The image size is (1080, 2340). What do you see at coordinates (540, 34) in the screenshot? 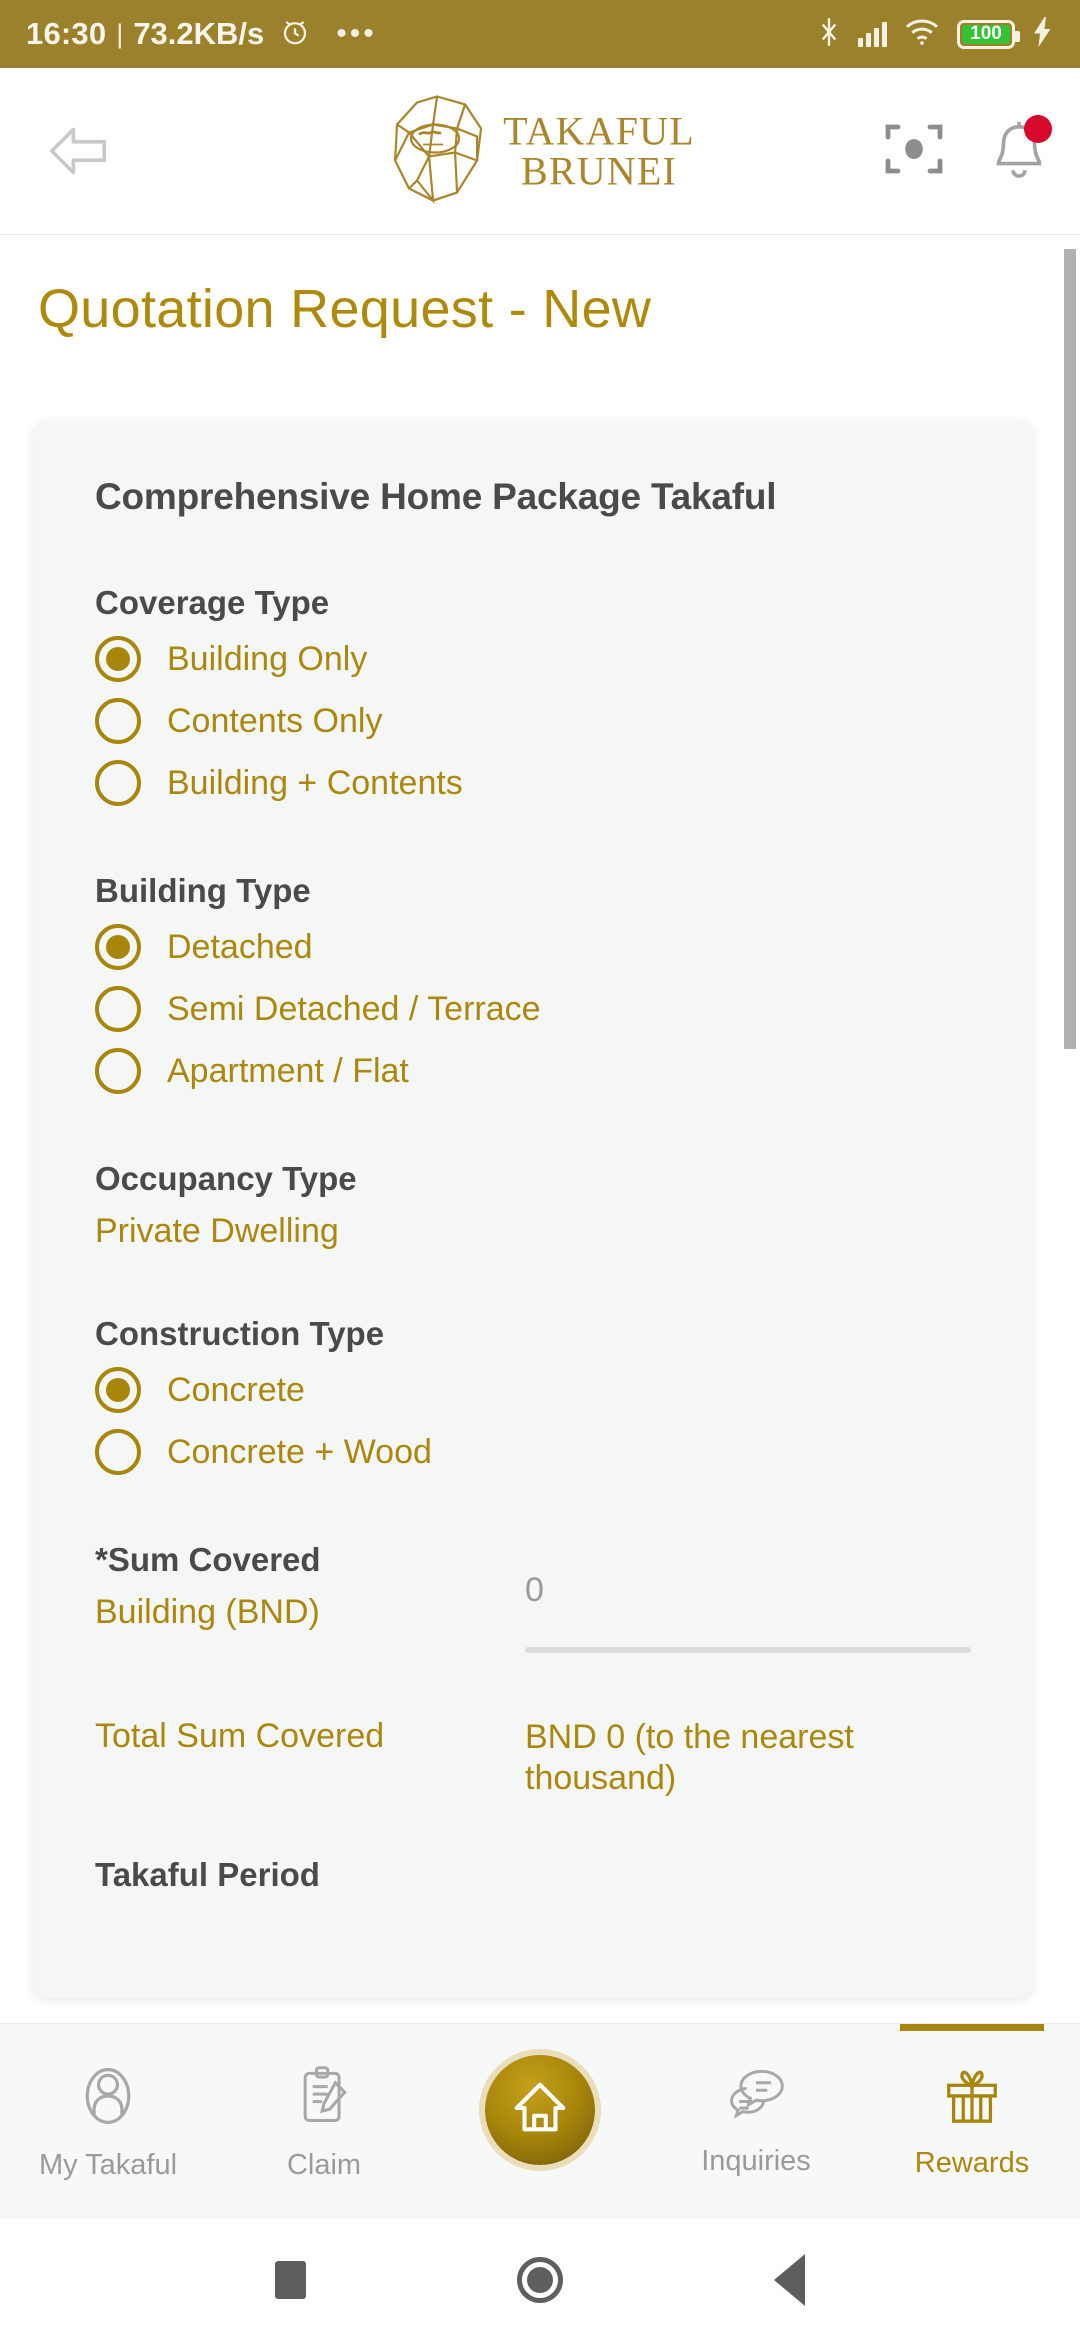
I see `status-bar: 16:30 | 73.2KB/s ••• 100` at bounding box center [540, 34].